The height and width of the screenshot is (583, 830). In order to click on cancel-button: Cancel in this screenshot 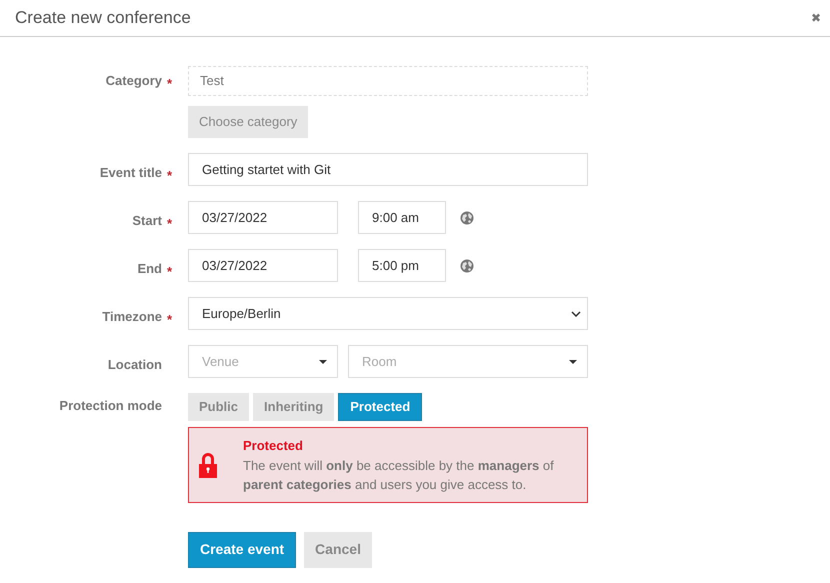, I will do `click(338, 550)`.